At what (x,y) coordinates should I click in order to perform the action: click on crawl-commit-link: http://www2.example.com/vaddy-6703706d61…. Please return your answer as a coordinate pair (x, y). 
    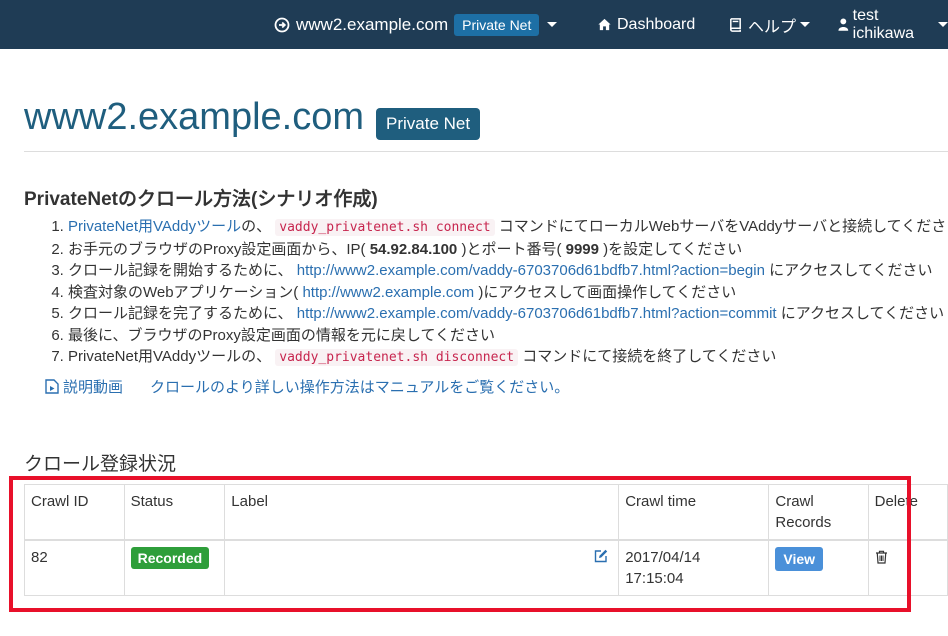
    Looking at the image, I should click on (537, 313).